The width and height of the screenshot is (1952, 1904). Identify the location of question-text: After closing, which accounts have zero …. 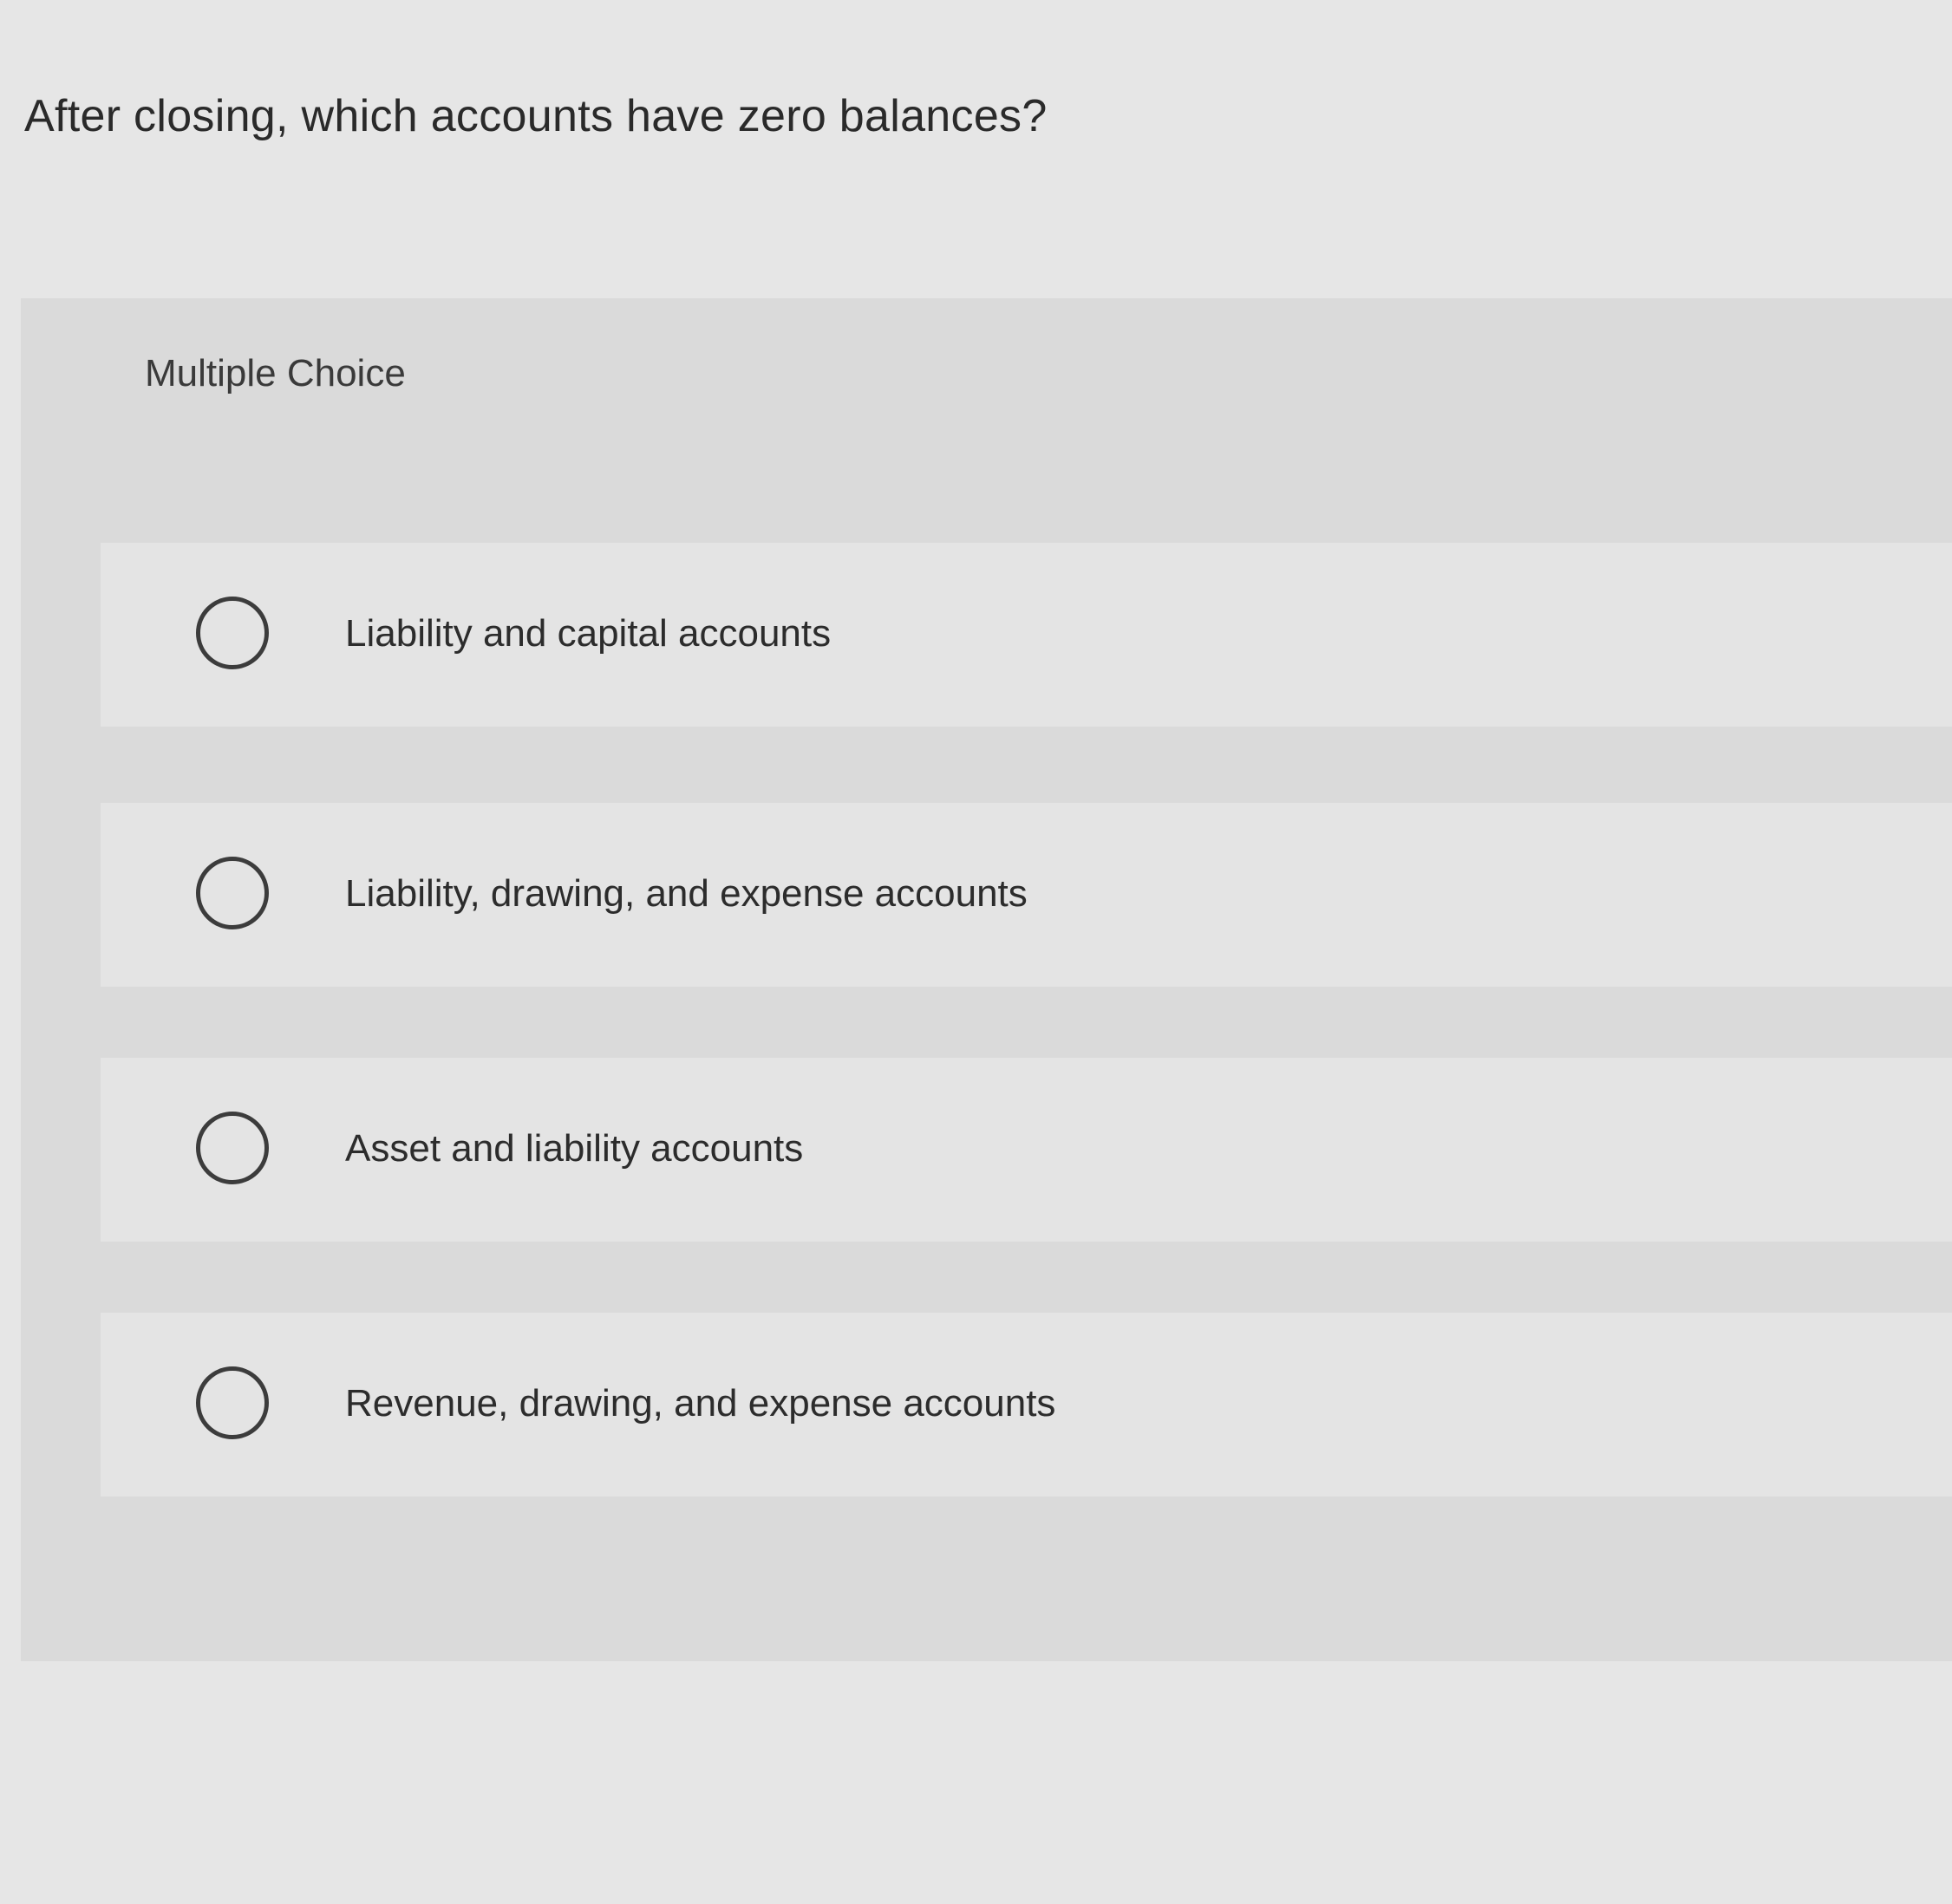
(536, 116).